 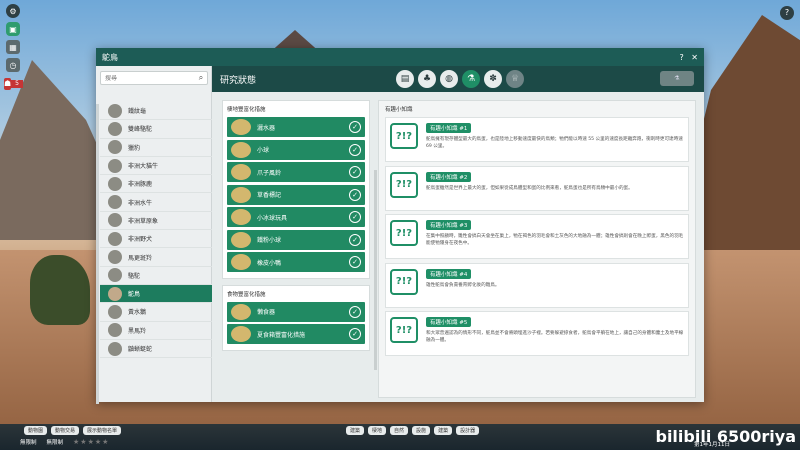 What do you see at coordinates (449, 128) in the screenshot?
I see `fact-label: 有趣小知識 #1` at bounding box center [449, 128].